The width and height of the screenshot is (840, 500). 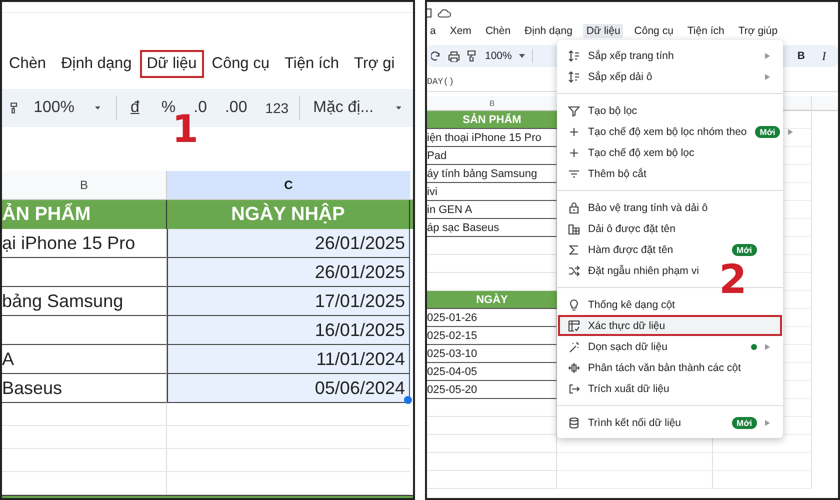 What do you see at coordinates (440, 82) in the screenshot?
I see `formula-text: DAY()` at bounding box center [440, 82].